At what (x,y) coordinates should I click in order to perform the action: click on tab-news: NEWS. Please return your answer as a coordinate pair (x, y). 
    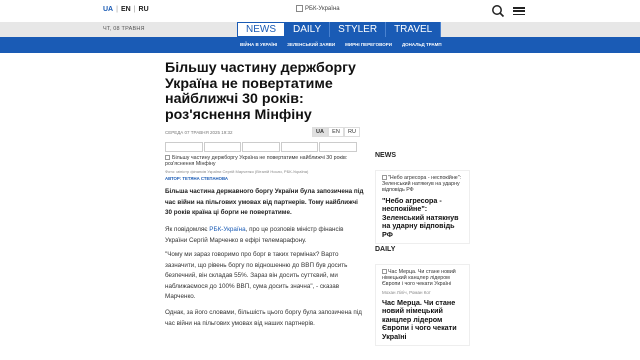
    Looking at the image, I should click on (261, 29).